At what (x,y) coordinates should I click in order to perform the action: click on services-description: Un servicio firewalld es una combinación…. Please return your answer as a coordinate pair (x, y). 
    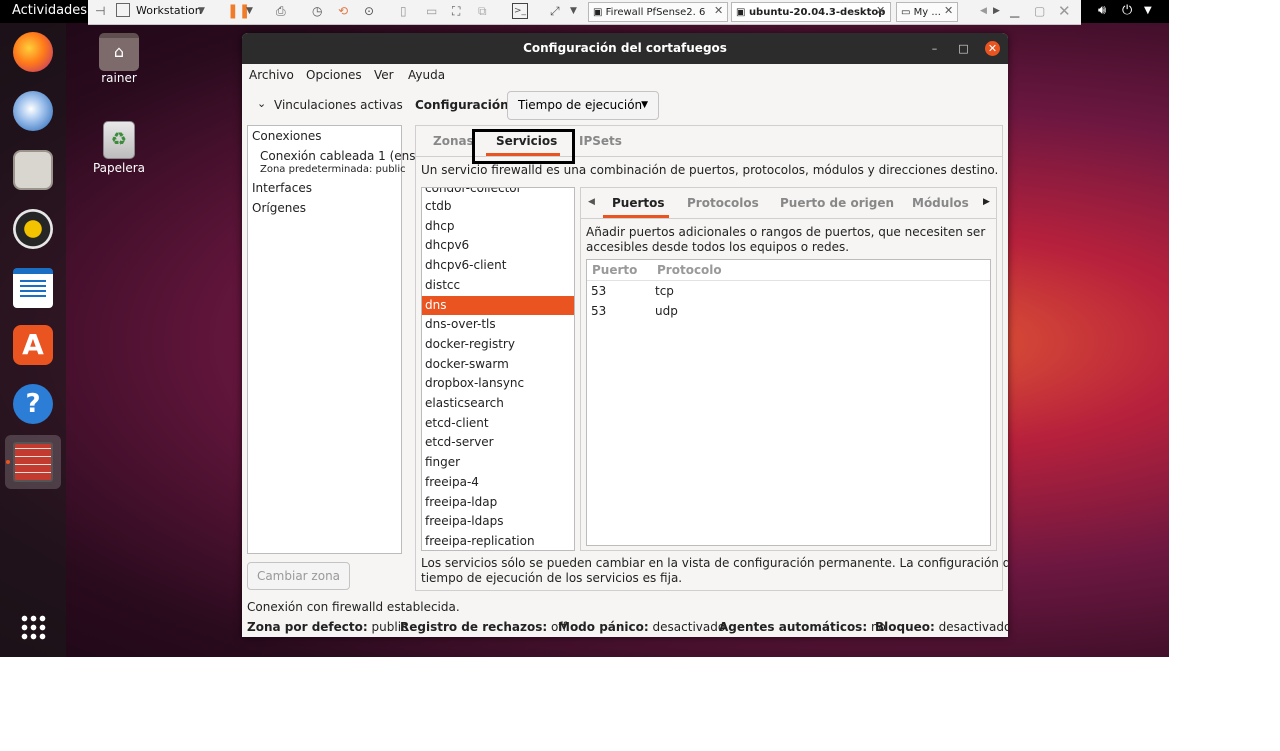
    Looking at the image, I should click on (710, 170).